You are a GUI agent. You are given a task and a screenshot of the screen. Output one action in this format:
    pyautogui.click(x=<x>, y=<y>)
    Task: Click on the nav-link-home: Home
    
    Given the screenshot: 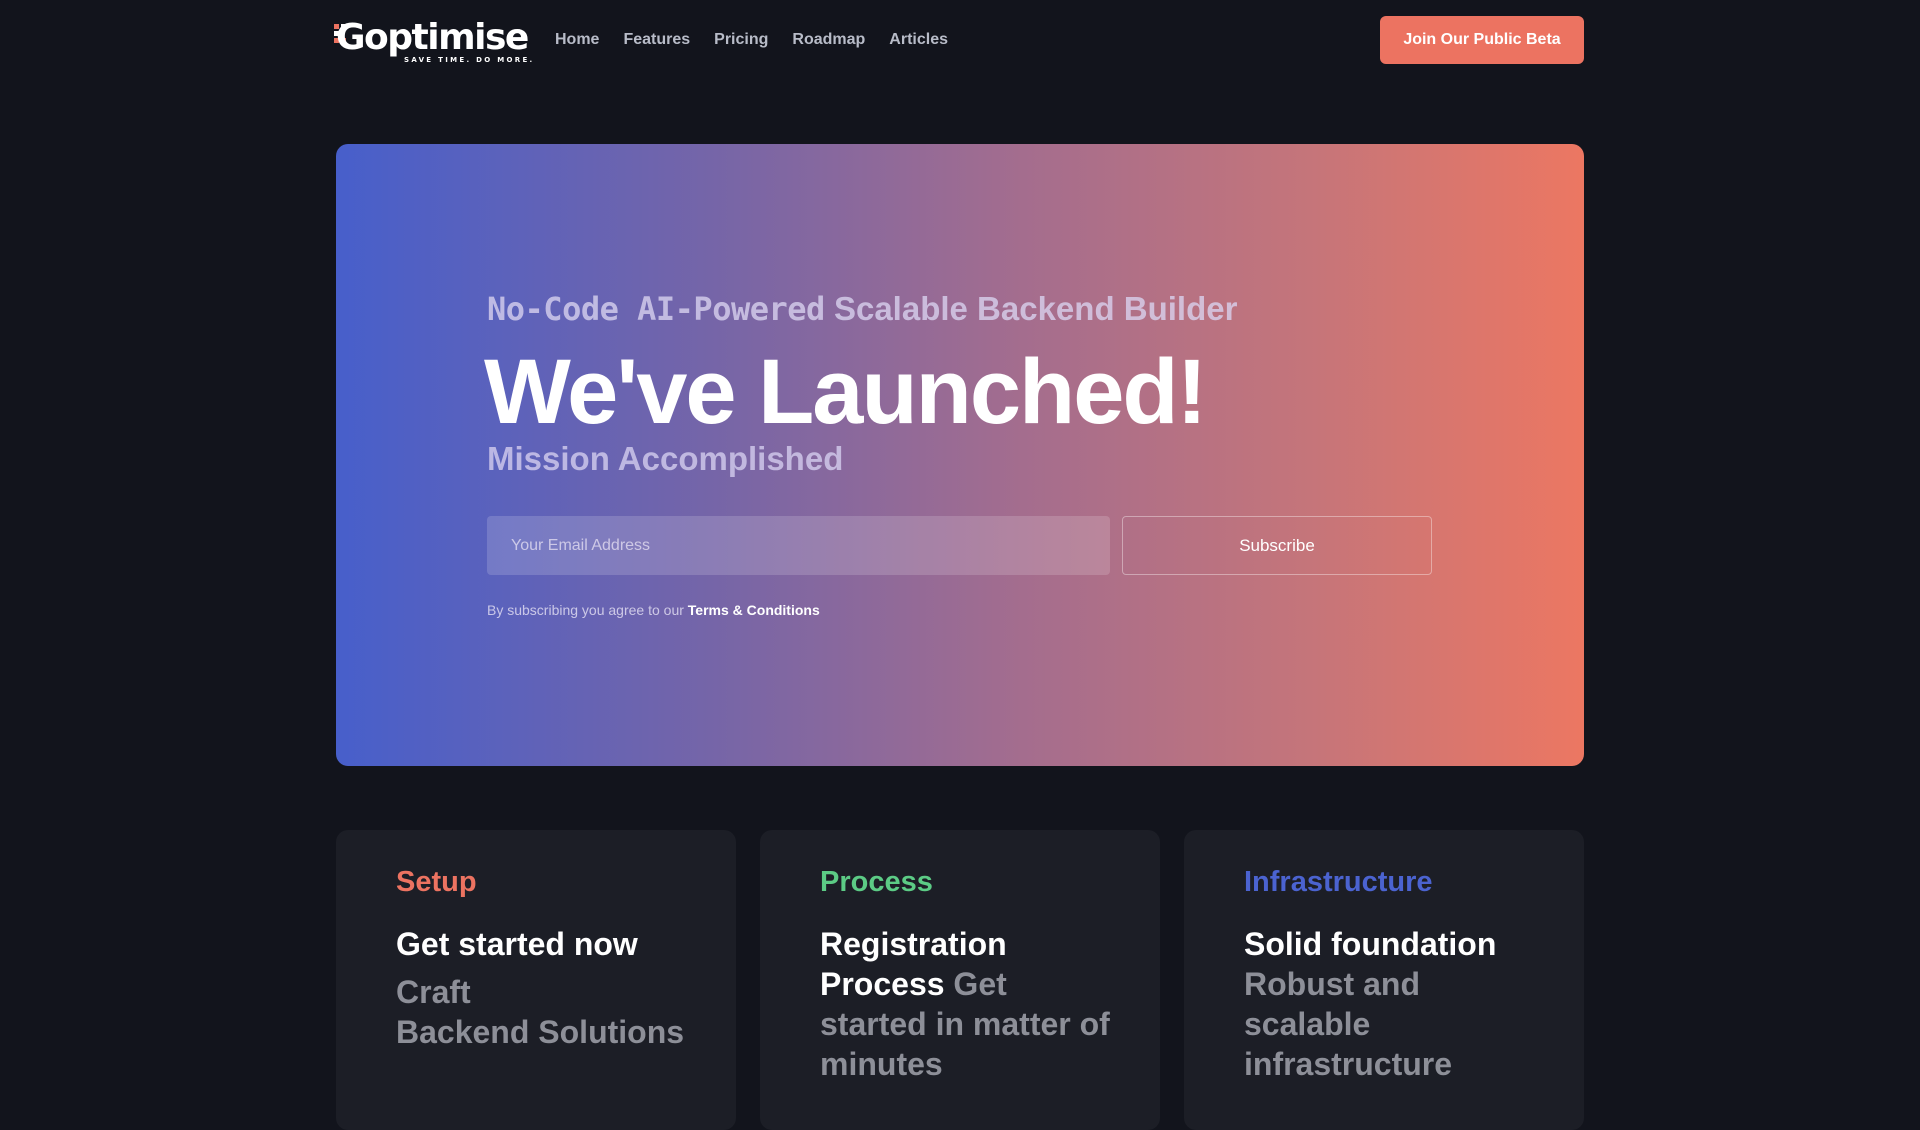 What is the action you would take?
    pyautogui.click(x=577, y=40)
    